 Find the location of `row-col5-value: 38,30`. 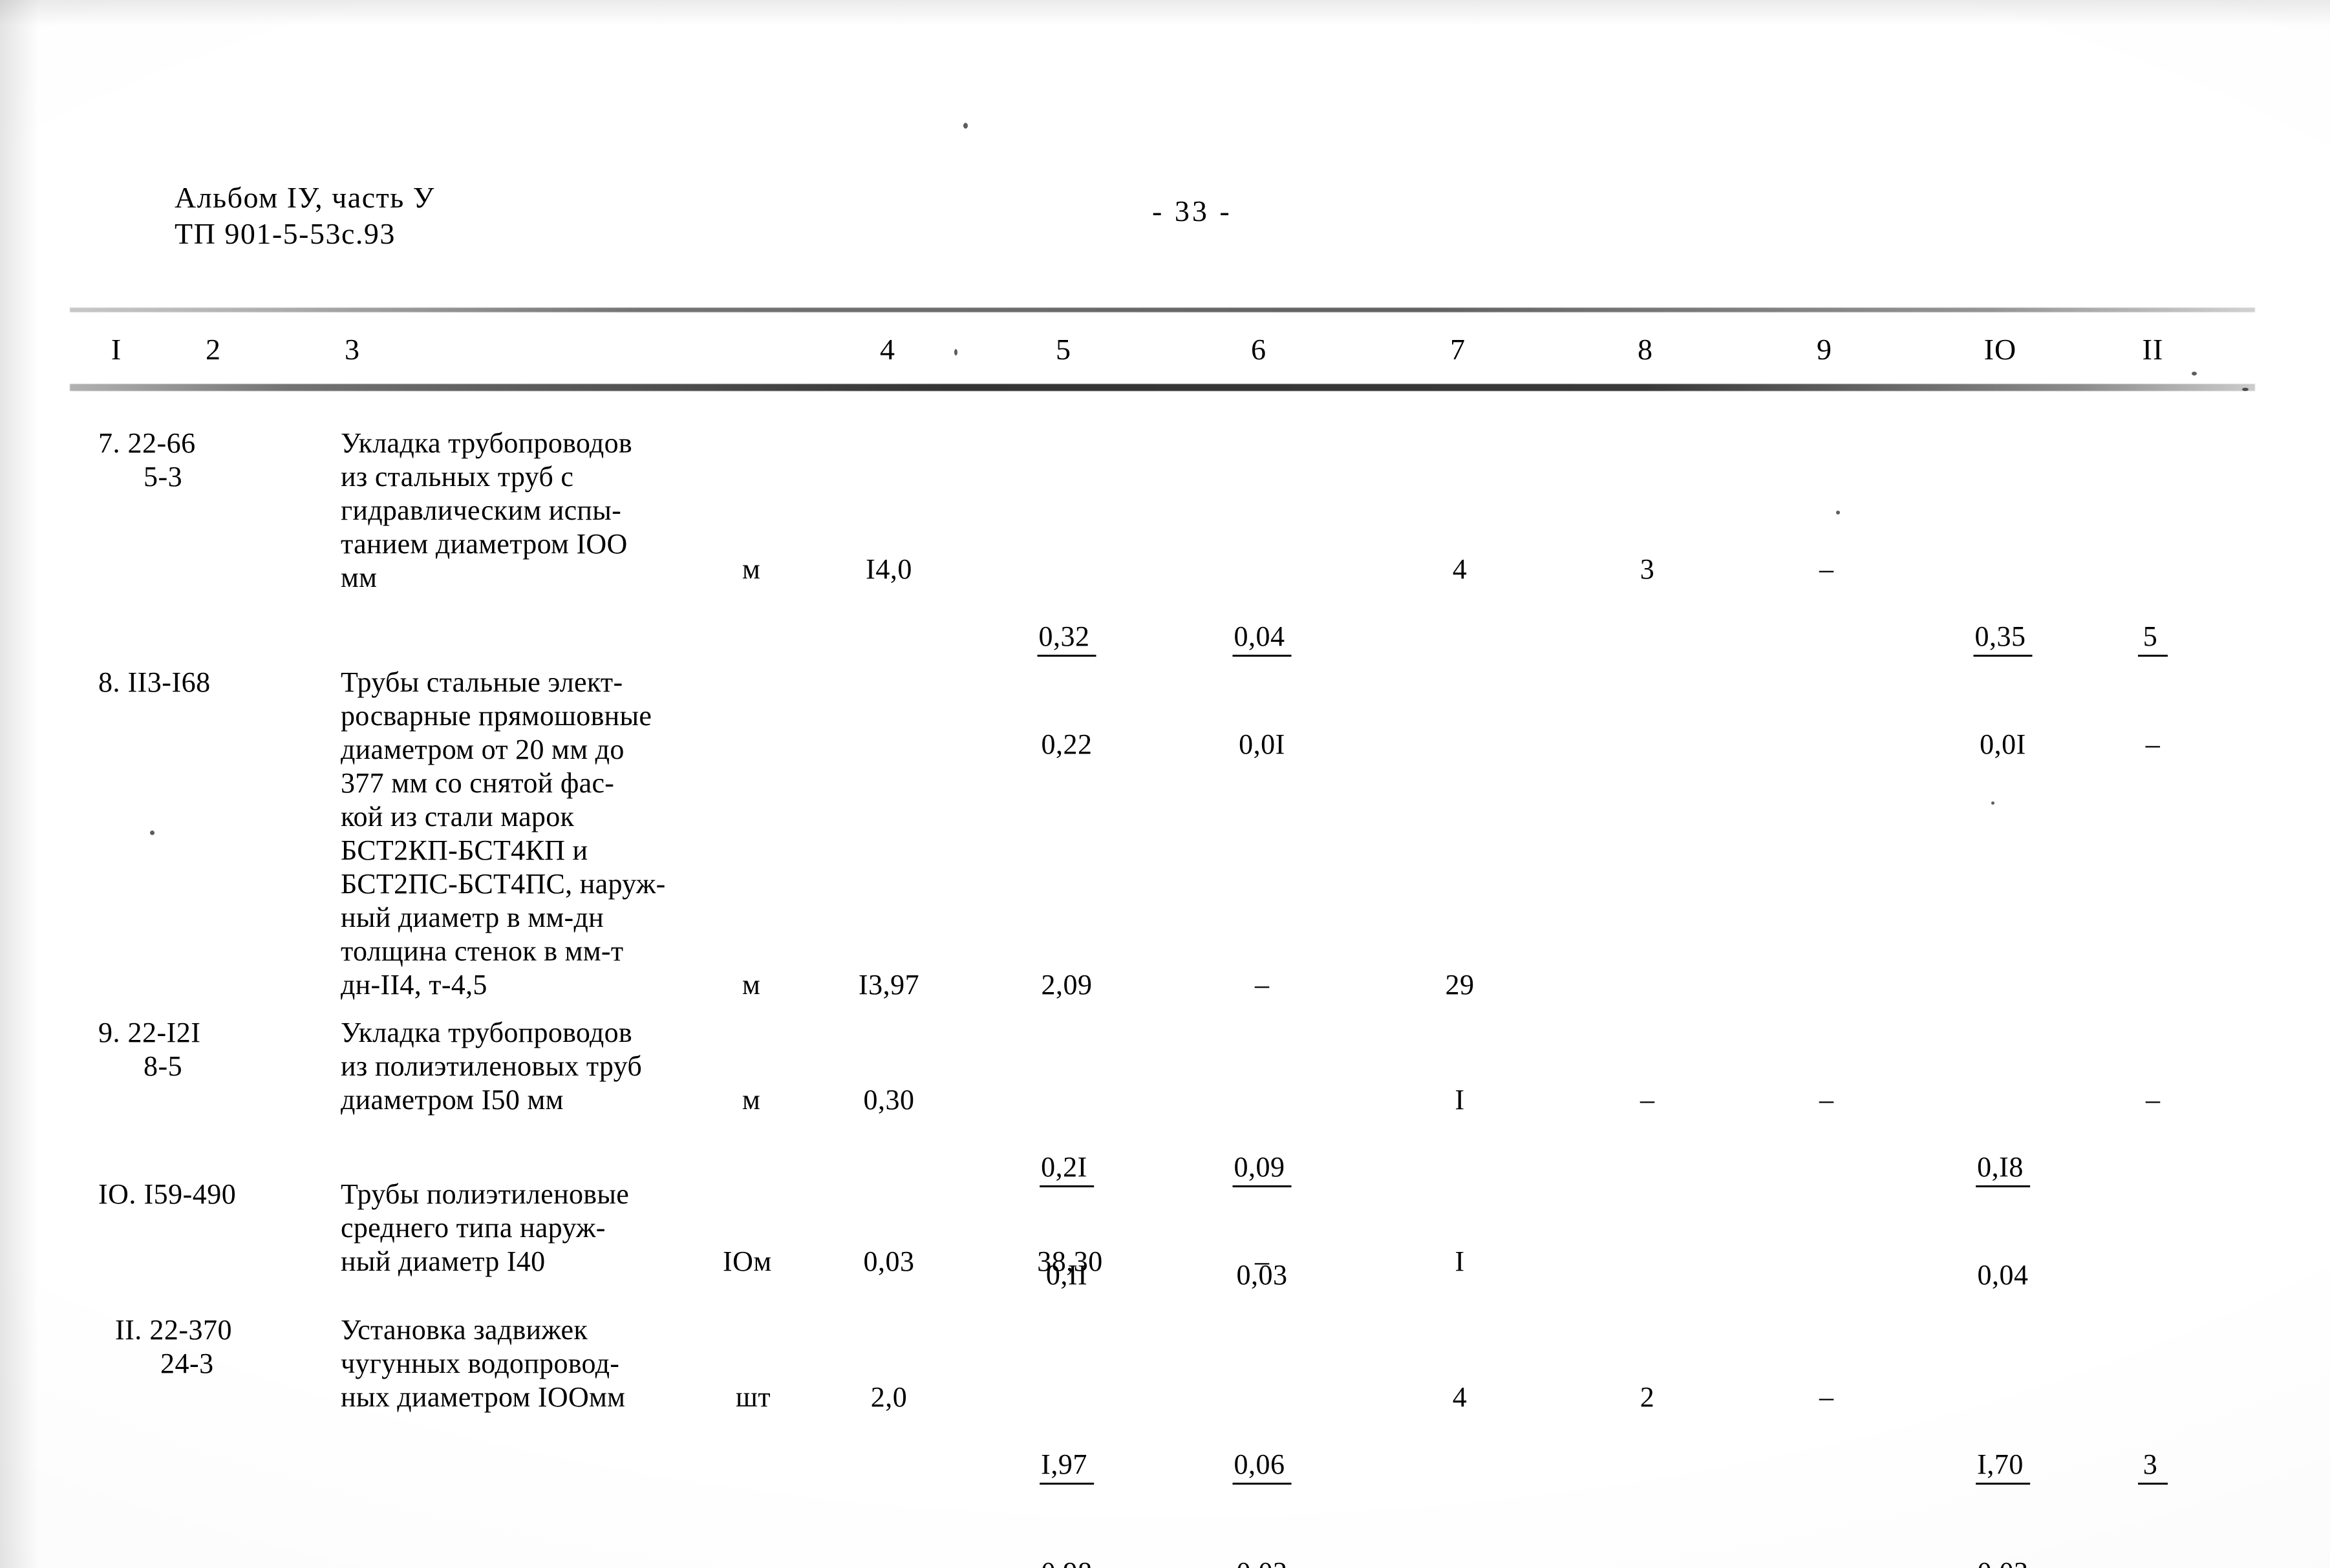

row-col5-value: 38,30 is located at coordinates (1070, 1261).